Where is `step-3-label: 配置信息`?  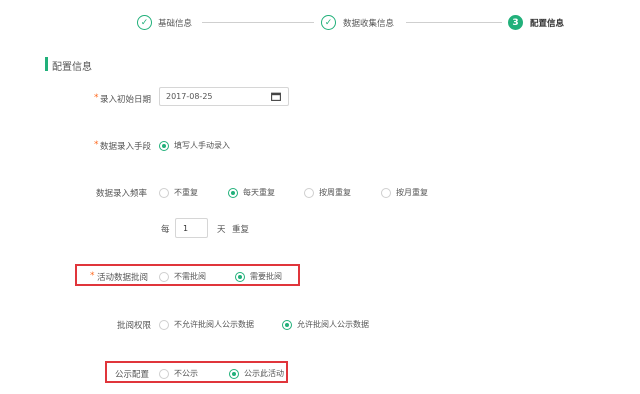
step-3-label: 配置信息 is located at coordinates (547, 24).